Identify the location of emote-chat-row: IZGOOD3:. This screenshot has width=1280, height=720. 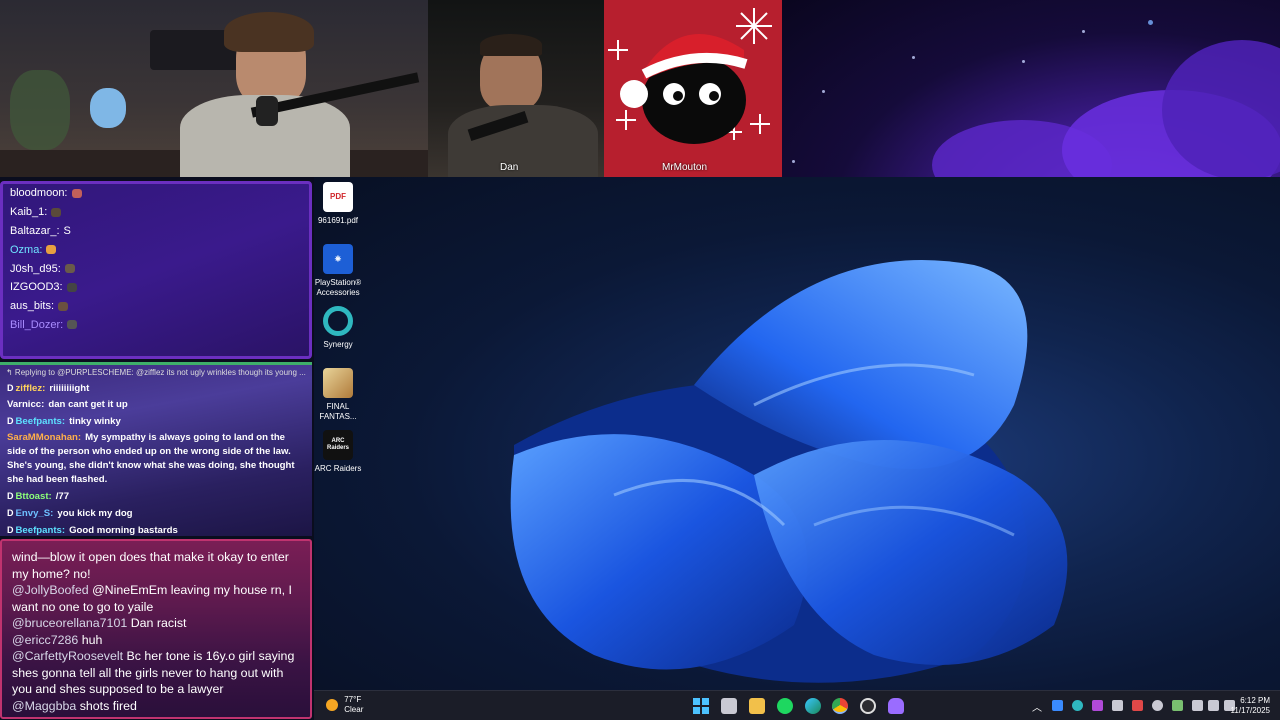
(156, 287).